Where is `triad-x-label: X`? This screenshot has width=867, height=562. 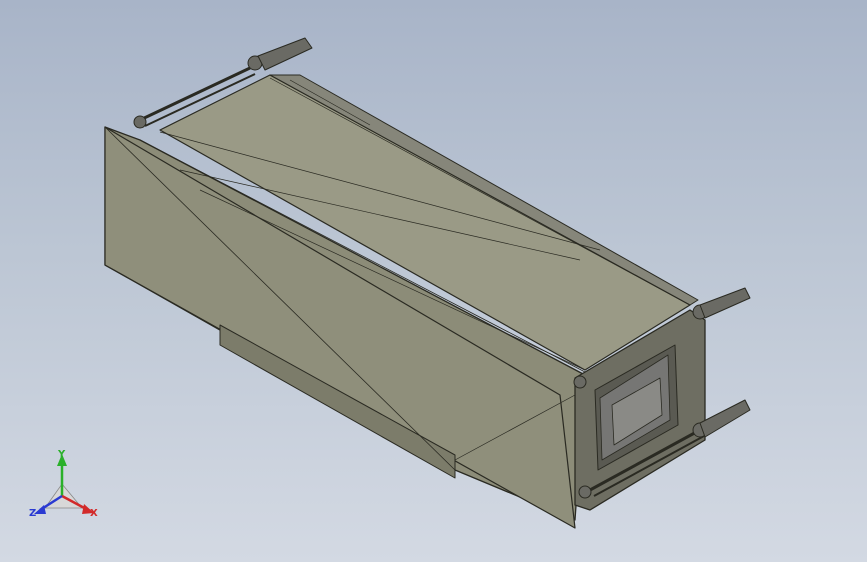 triad-x-label: X is located at coordinates (94, 513).